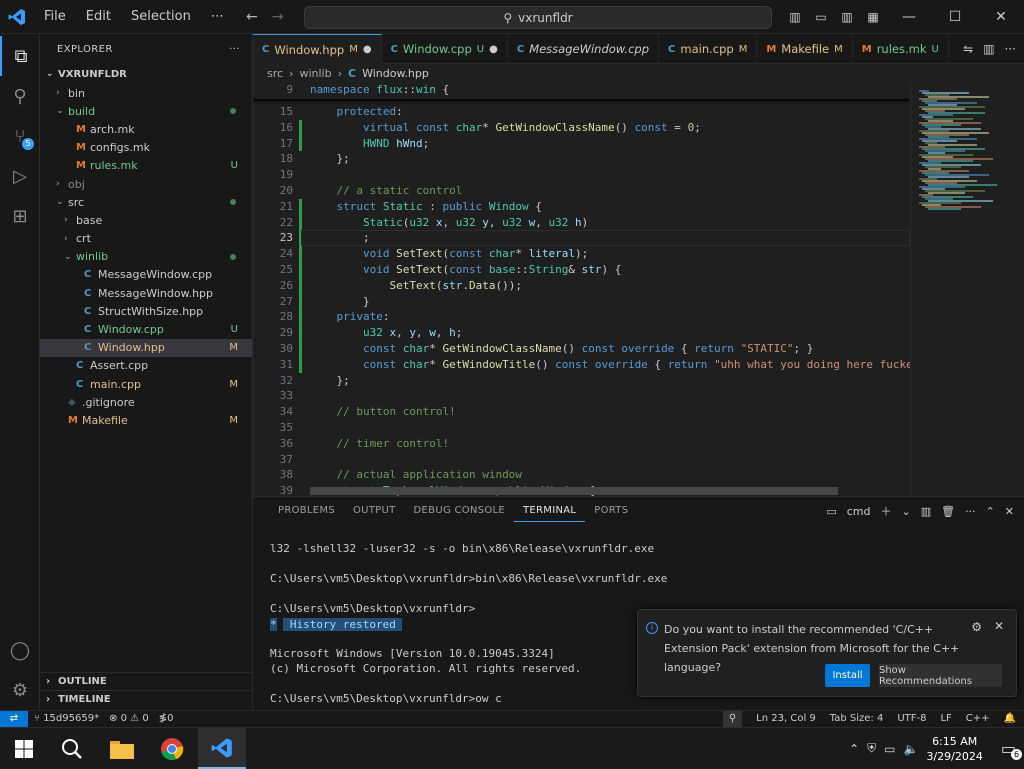 The height and width of the screenshot is (769, 1024). Describe the element at coordinates (584, 49) in the screenshot. I see `editor-tab: C MessageWindow.cpp` at that location.